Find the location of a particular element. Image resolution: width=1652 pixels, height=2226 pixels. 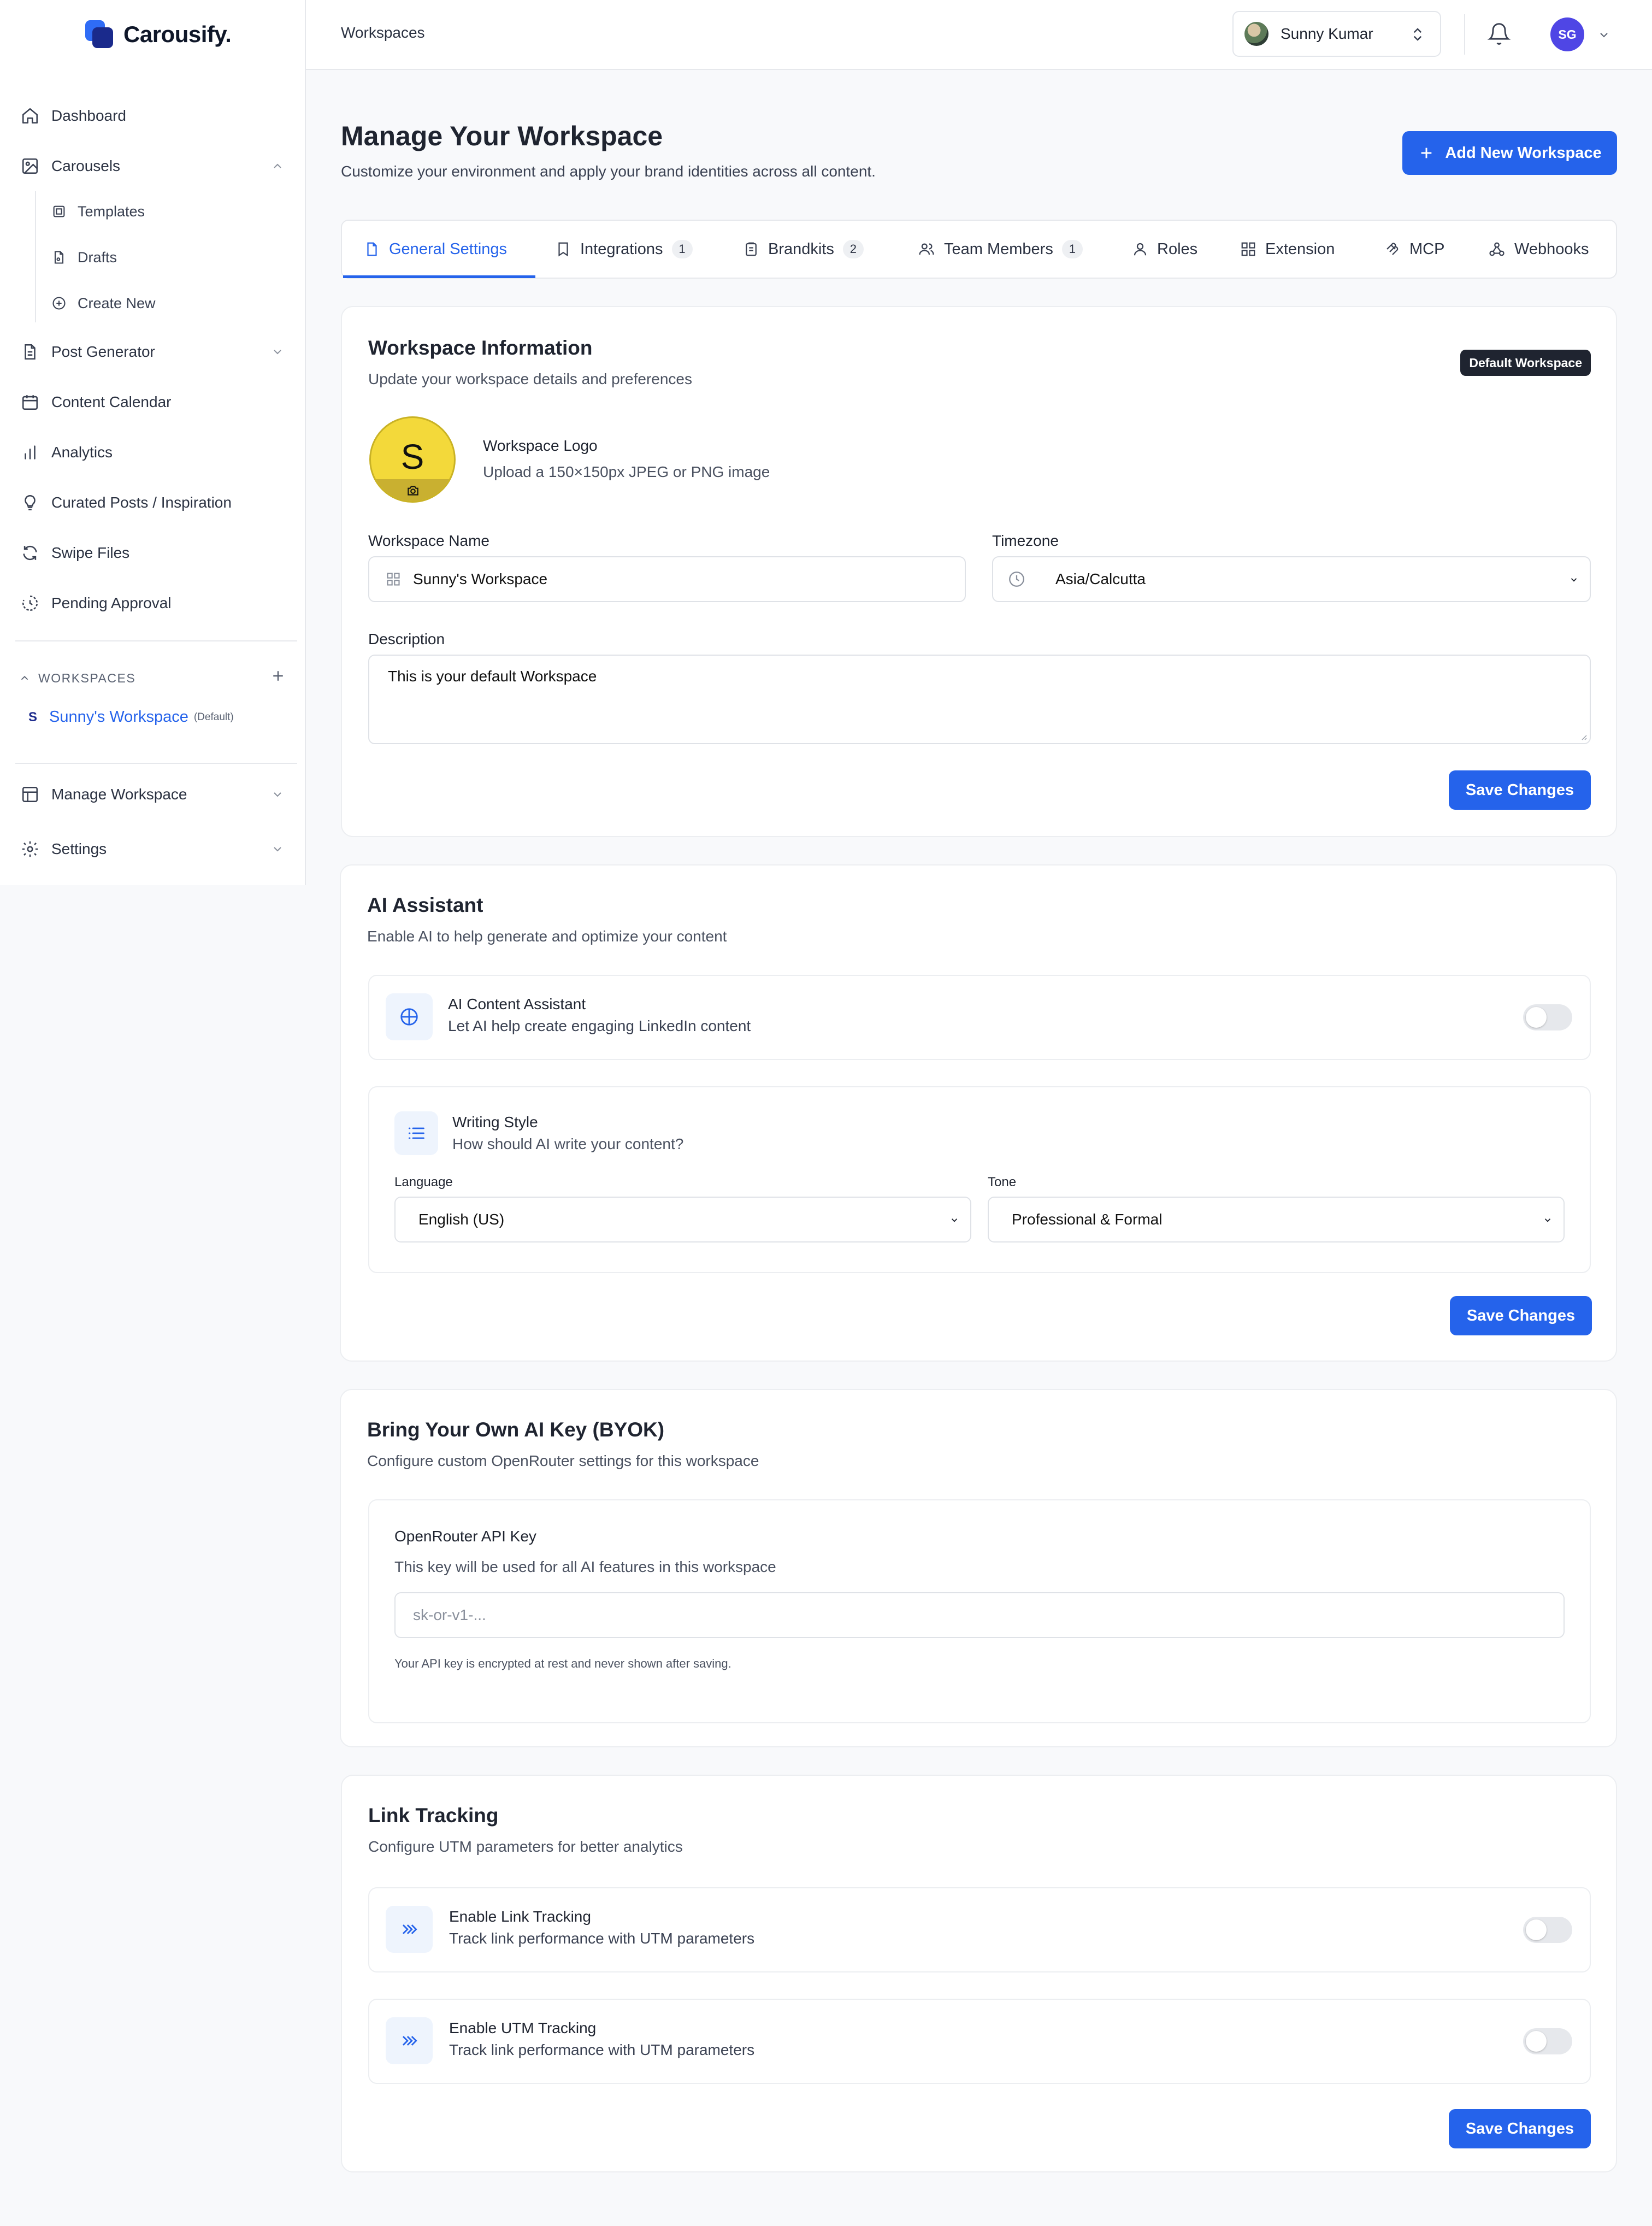

bell-icon is located at coordinates (1499, 34).